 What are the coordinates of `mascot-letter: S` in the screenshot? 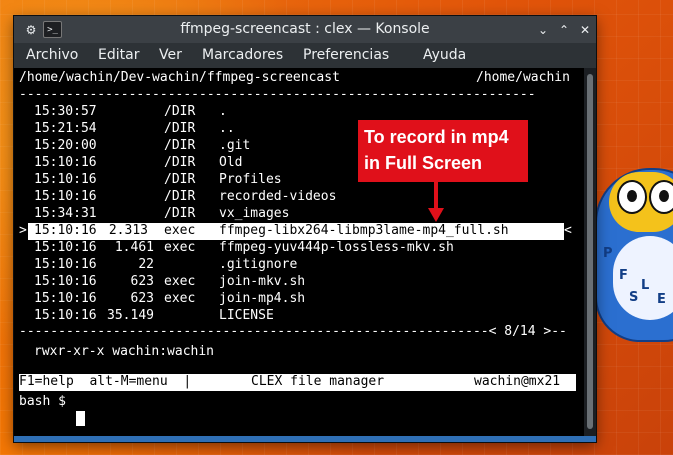 It's located at (634, 297).